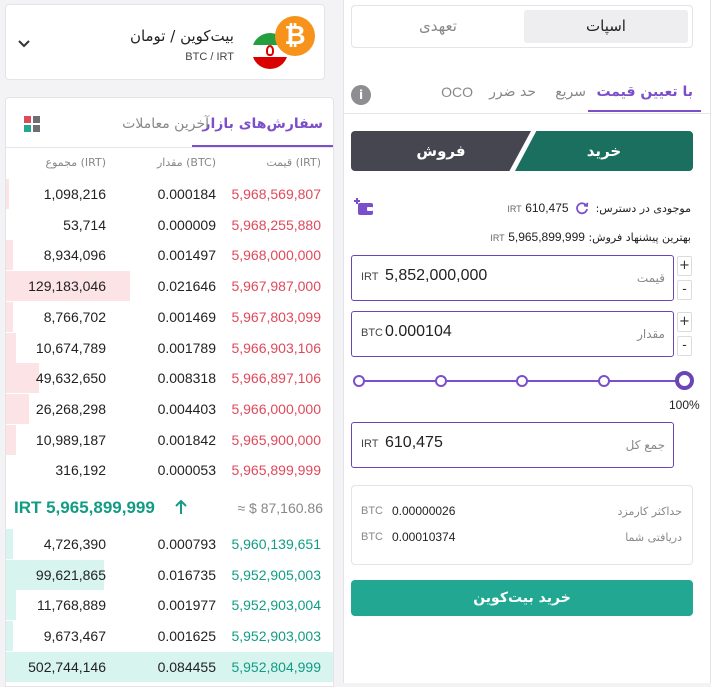  What do you see at coordinates (186, 636) in the screenshot?
I see `bid-amount: 0.001625` at bounding box center [186, 636].